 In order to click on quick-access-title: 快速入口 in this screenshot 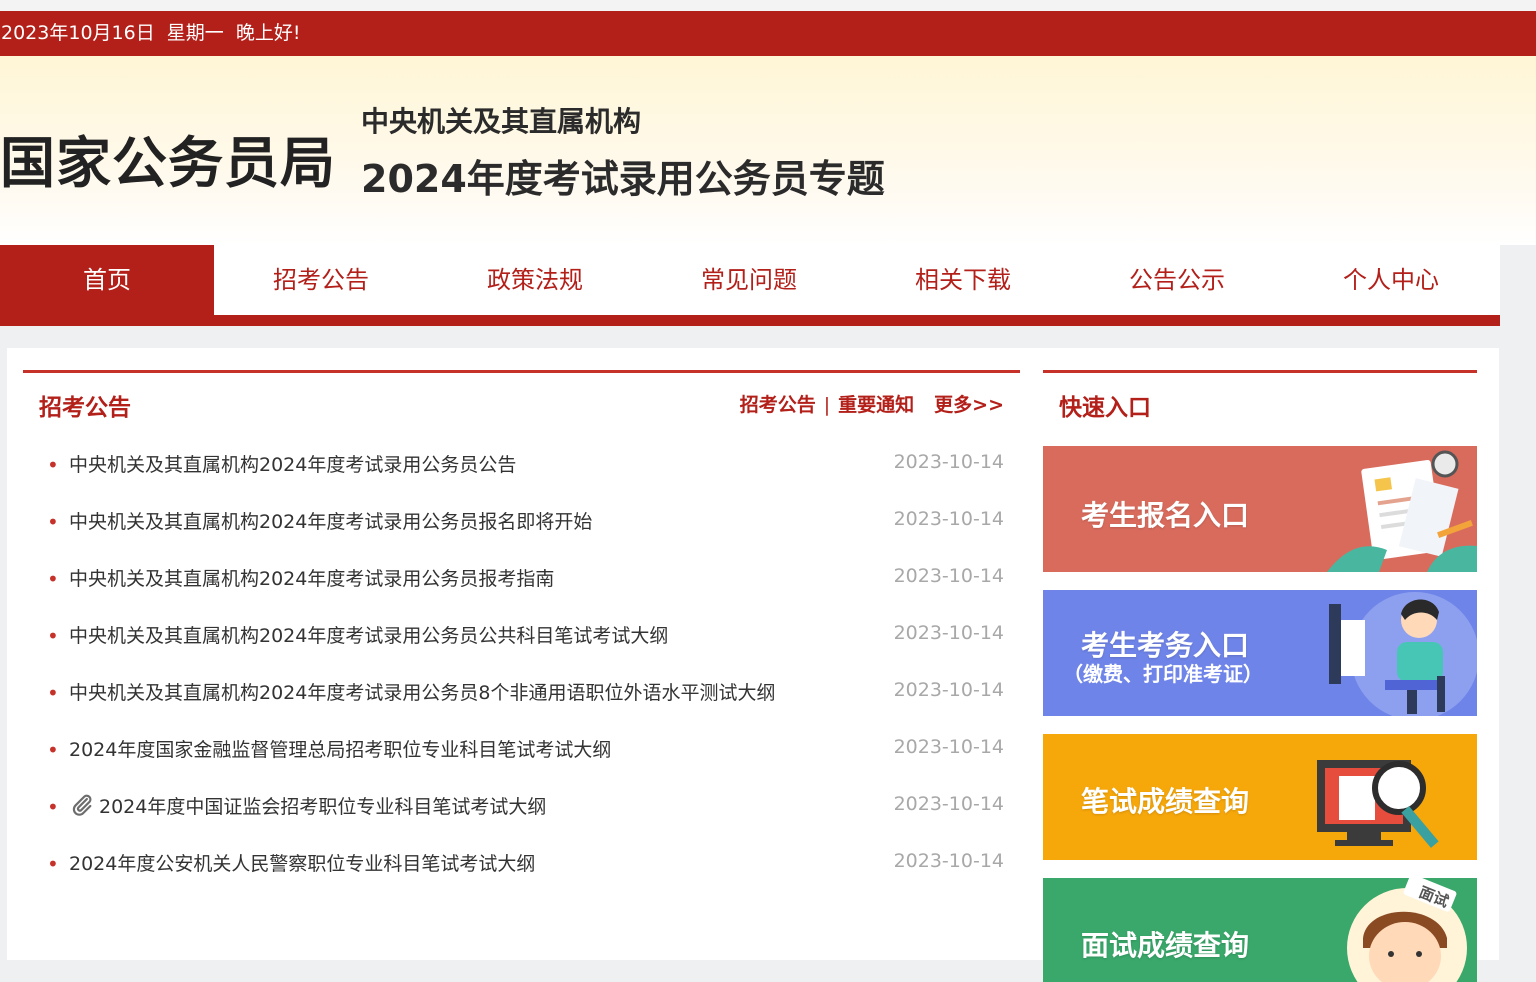, I will do `click(1105, 408)`.